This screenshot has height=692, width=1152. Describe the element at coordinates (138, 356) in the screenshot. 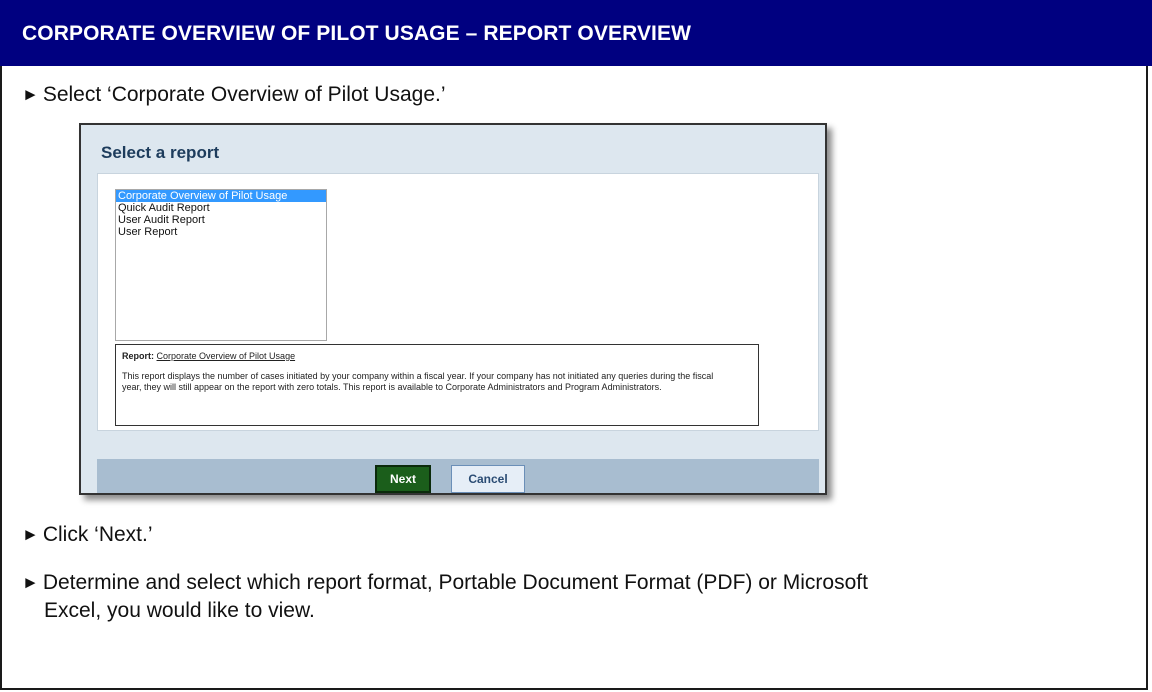

I see `report-description-label: Report:` at that location.